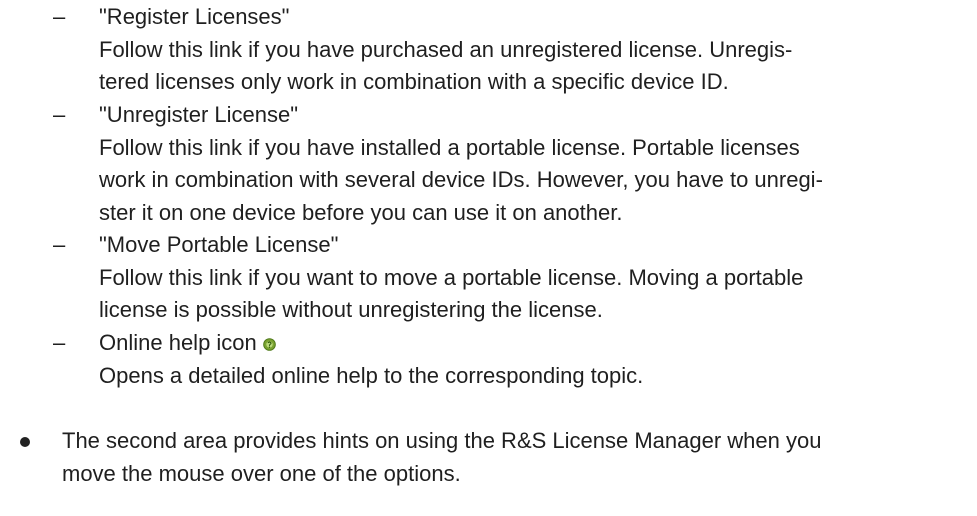 This screenshot has width=977, height=516. Describe the element at coordinates (178, 342) in the screenshot. I see `item-title-text: Online help icon` at that location.